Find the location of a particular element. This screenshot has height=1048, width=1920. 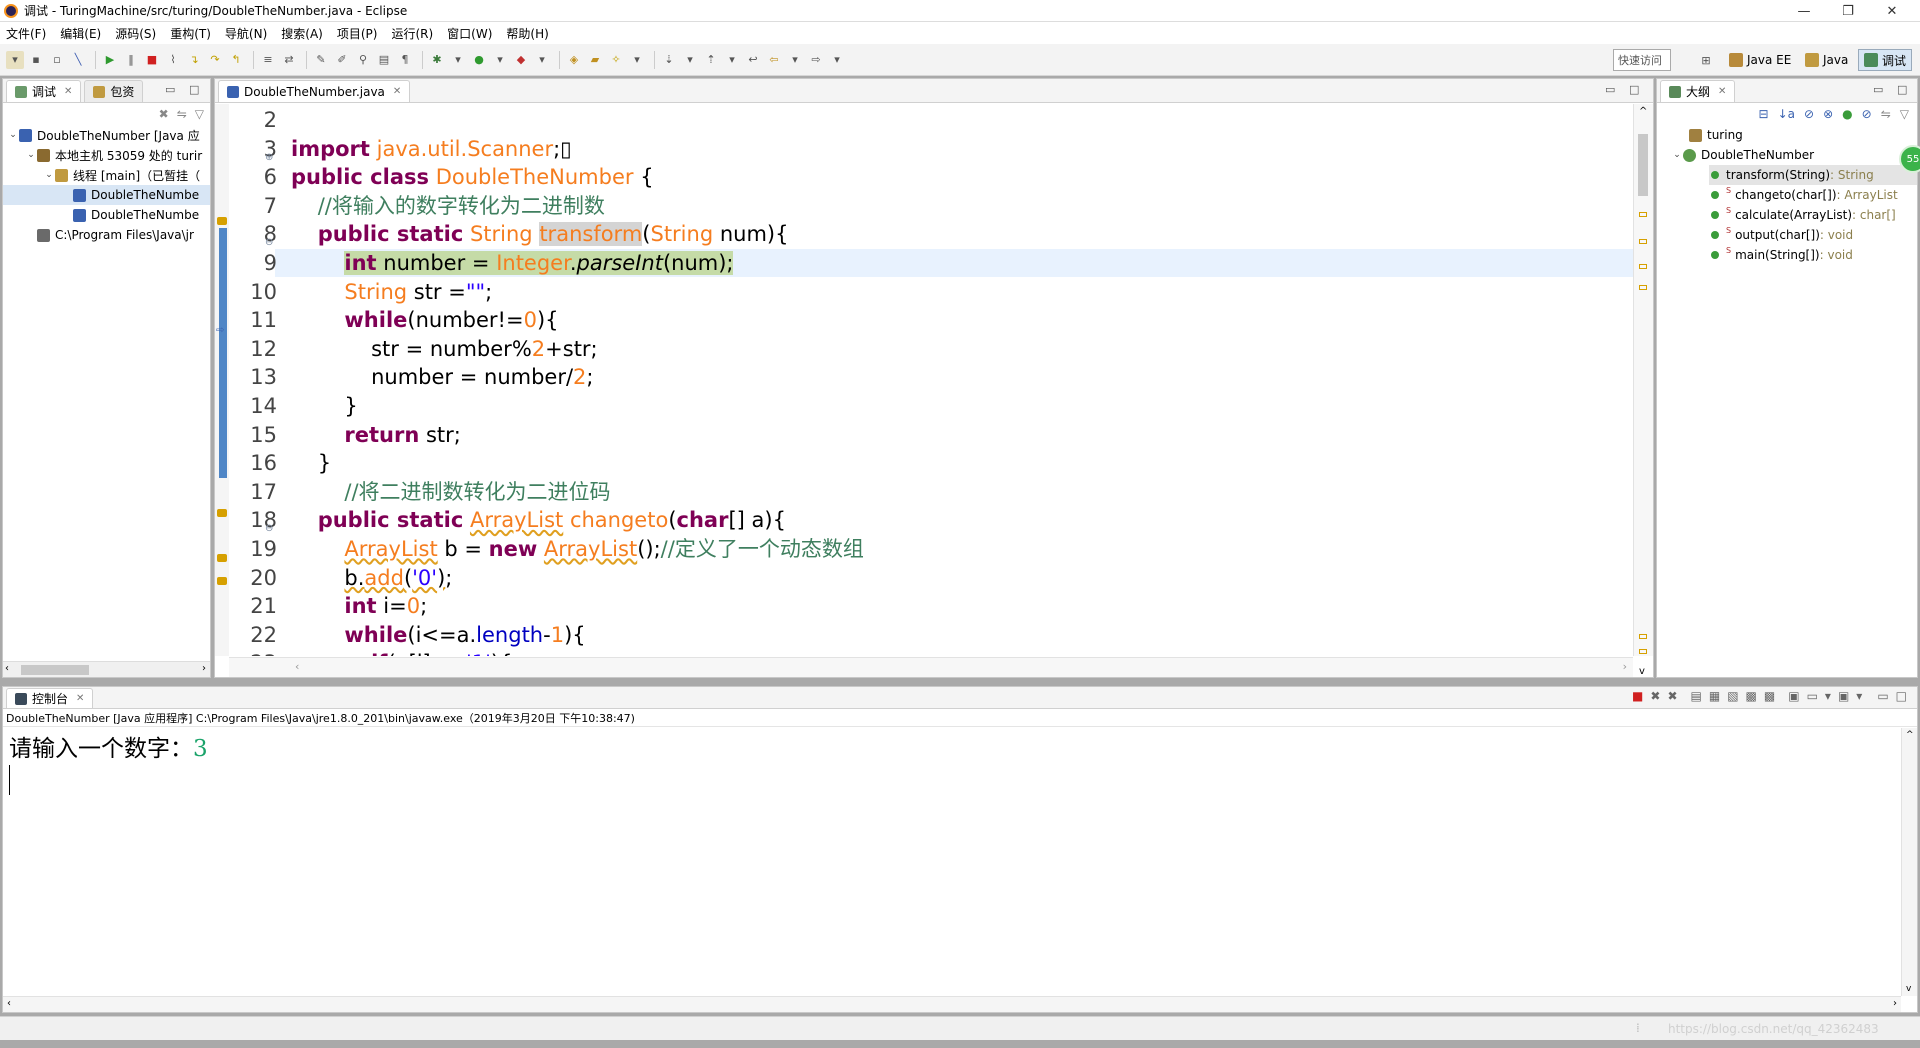

code-line: import java.util.Scanner;▯ is located at coordinates (431, 149).